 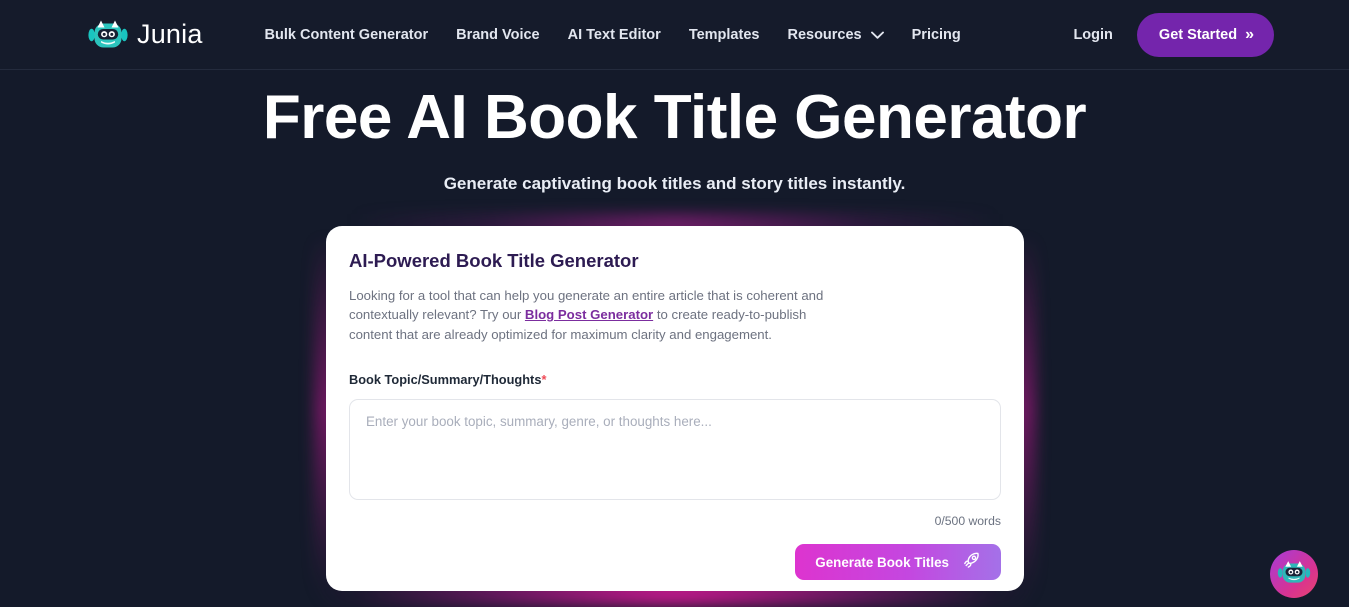 What do you see at coordinates (1092, 35) in the screenshot?
I see `login-link: Login` at bounding box center [1092, 35].